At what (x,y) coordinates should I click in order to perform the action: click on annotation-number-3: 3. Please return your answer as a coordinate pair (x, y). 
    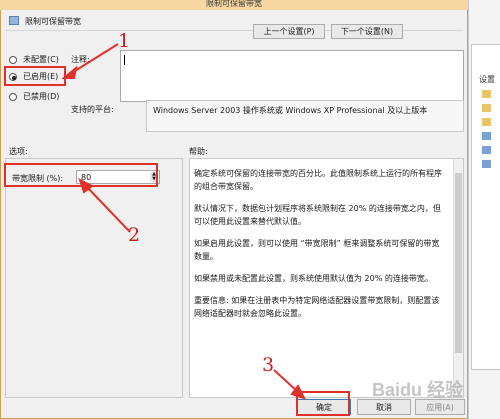
    Looking at the image, I should click on (268, 365).